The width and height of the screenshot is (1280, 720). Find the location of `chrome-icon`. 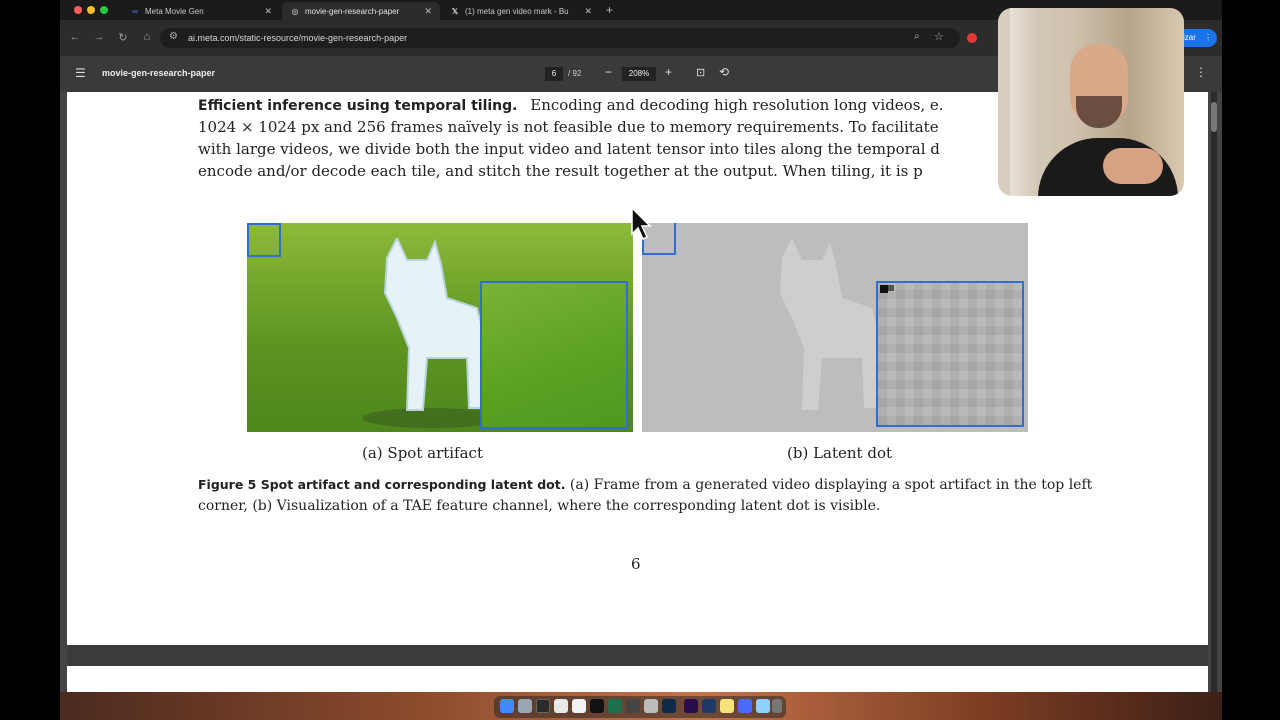

chrome-icon is located at coordinates (561, 706).